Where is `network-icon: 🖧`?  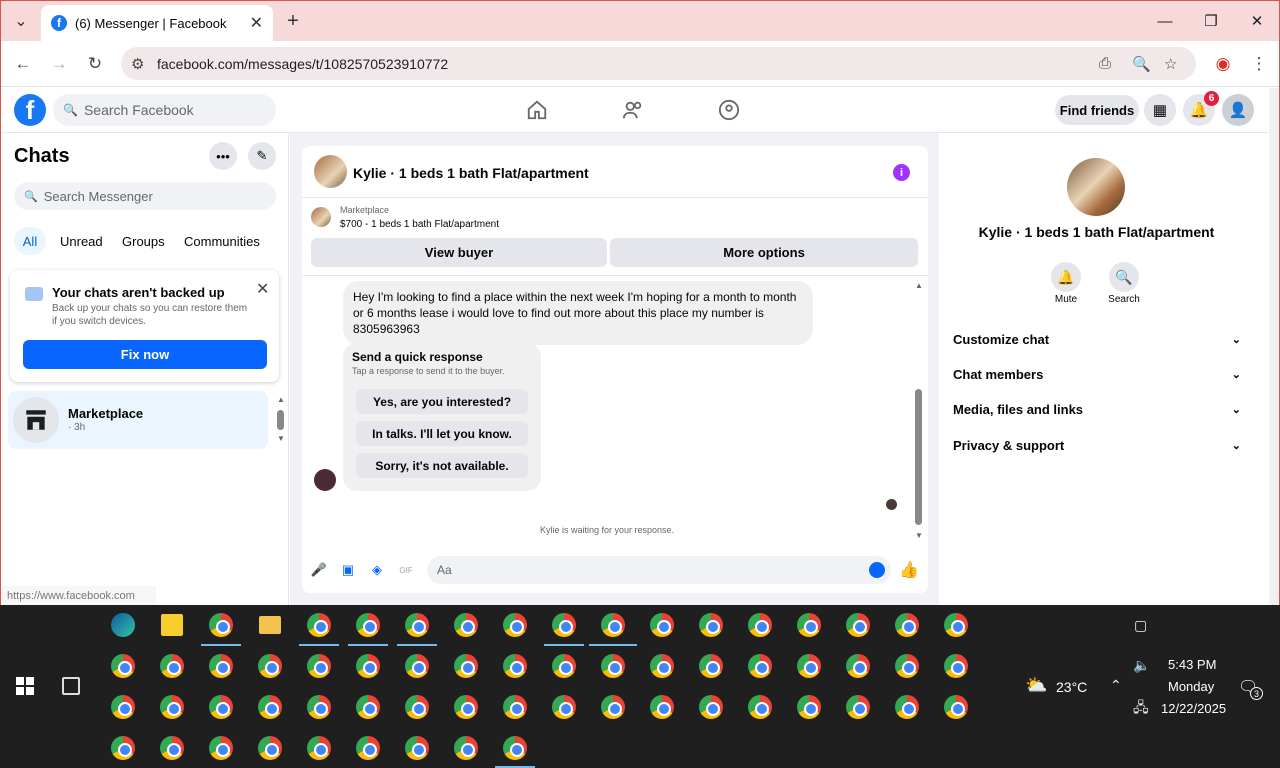 network-icon: 🖧 is located at coordinates (1141, 709).